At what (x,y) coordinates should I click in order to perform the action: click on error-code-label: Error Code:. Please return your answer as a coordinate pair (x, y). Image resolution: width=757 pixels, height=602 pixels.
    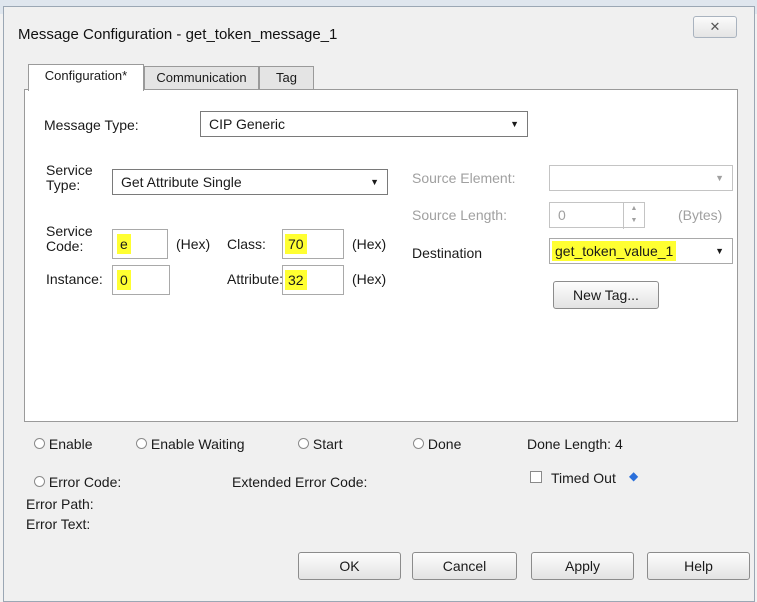
    Looking at the image, I should click on (85, 482).